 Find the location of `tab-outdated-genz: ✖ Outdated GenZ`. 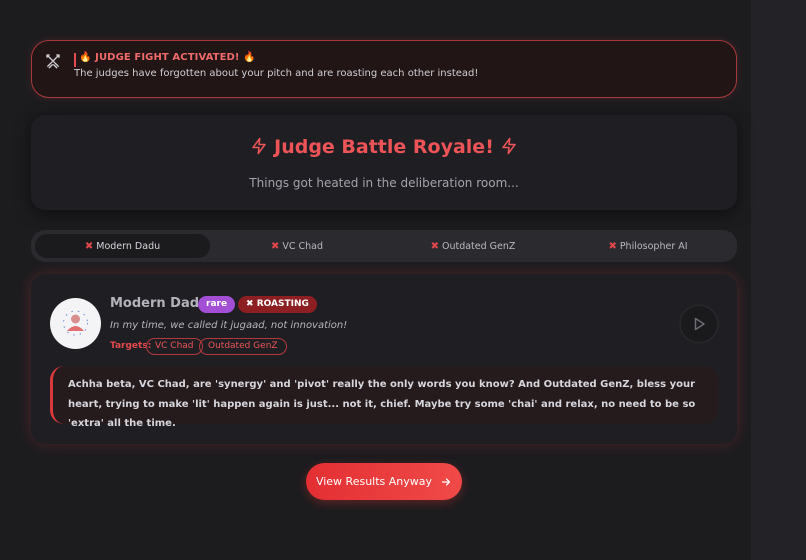

tab-outdated-genz: ✖ Outdated GenZ is located at coordinates (473, 246).